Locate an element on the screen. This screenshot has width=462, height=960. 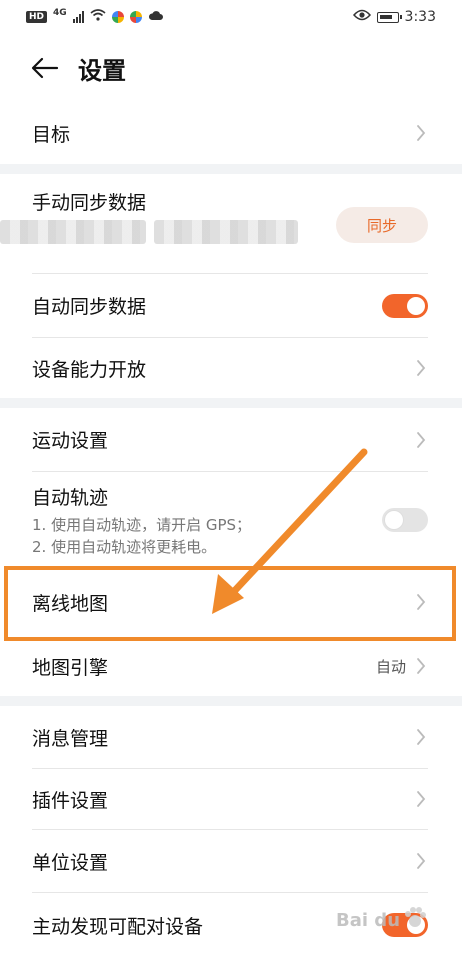
signal-icon is located at coordinates (78, 17).